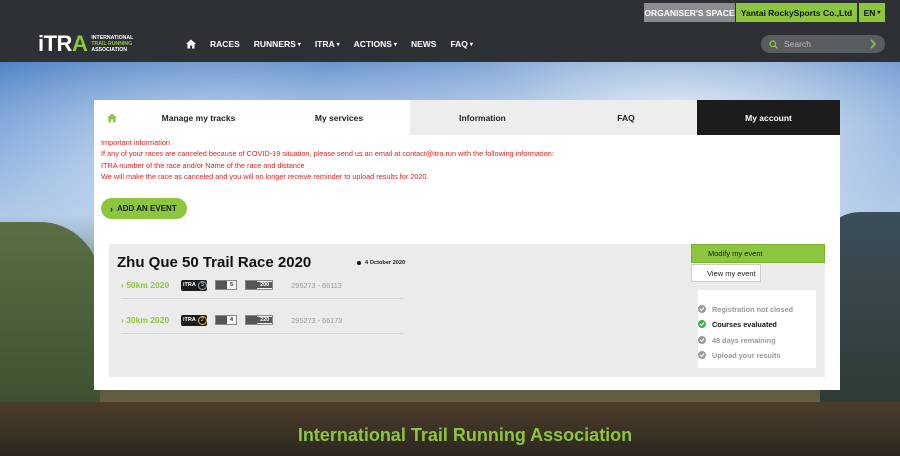 The image size is (900, 456). Describe the element at coordinates (359, 263) in the screenshot. I see `bullet-icon` at that location.